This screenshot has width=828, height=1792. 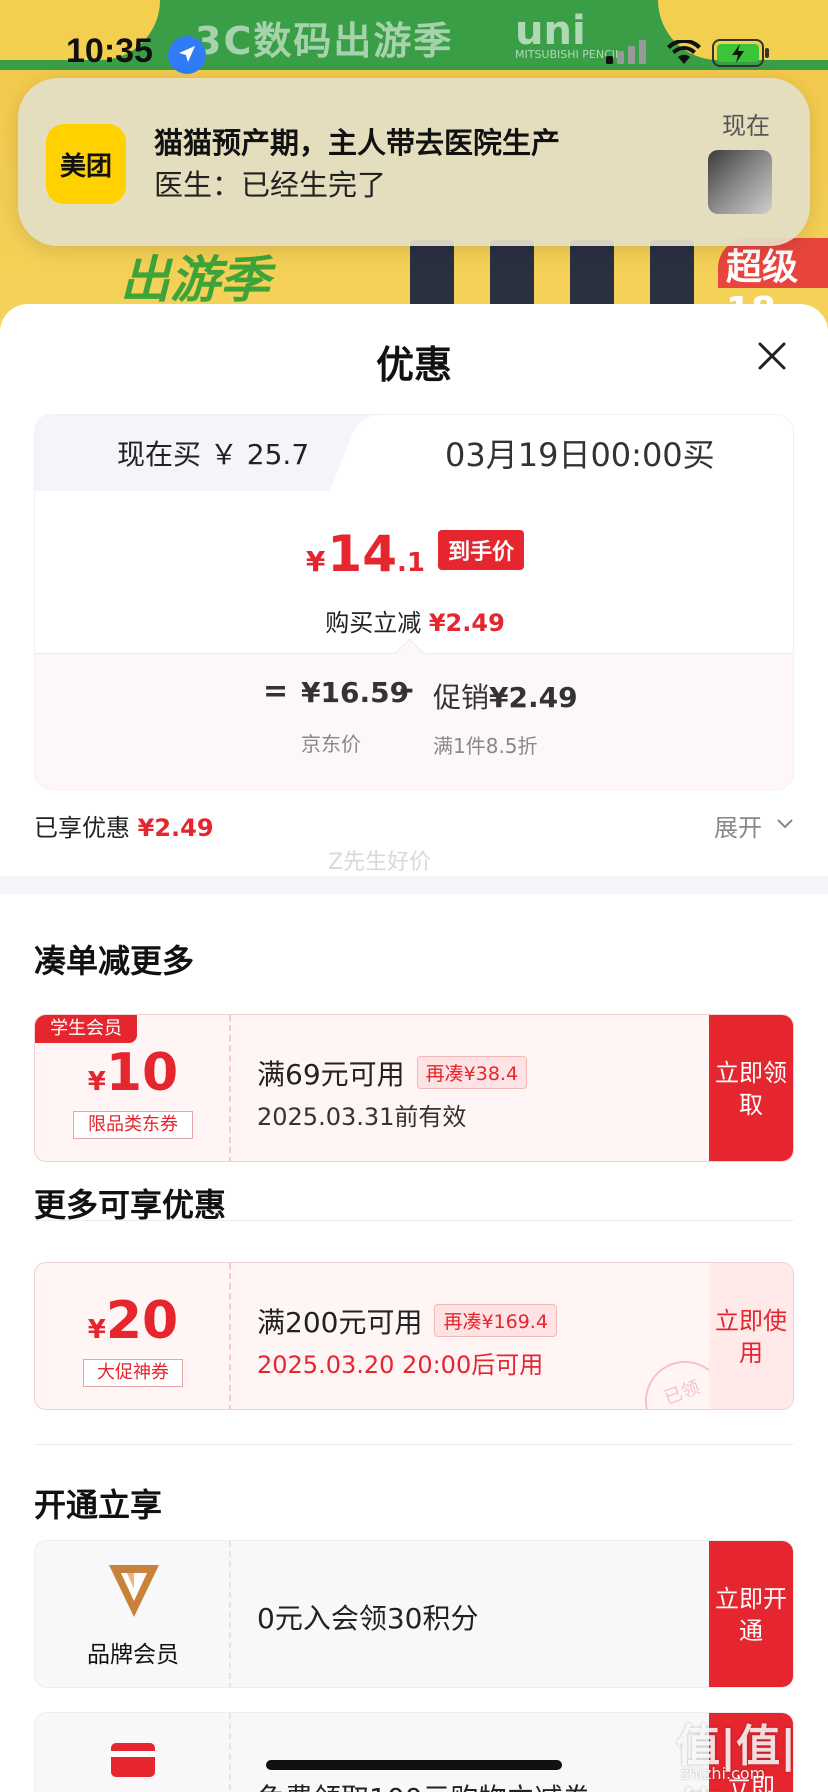 I want to click on enjoyed-value: ¥2.49, so click(x=175, y=828).